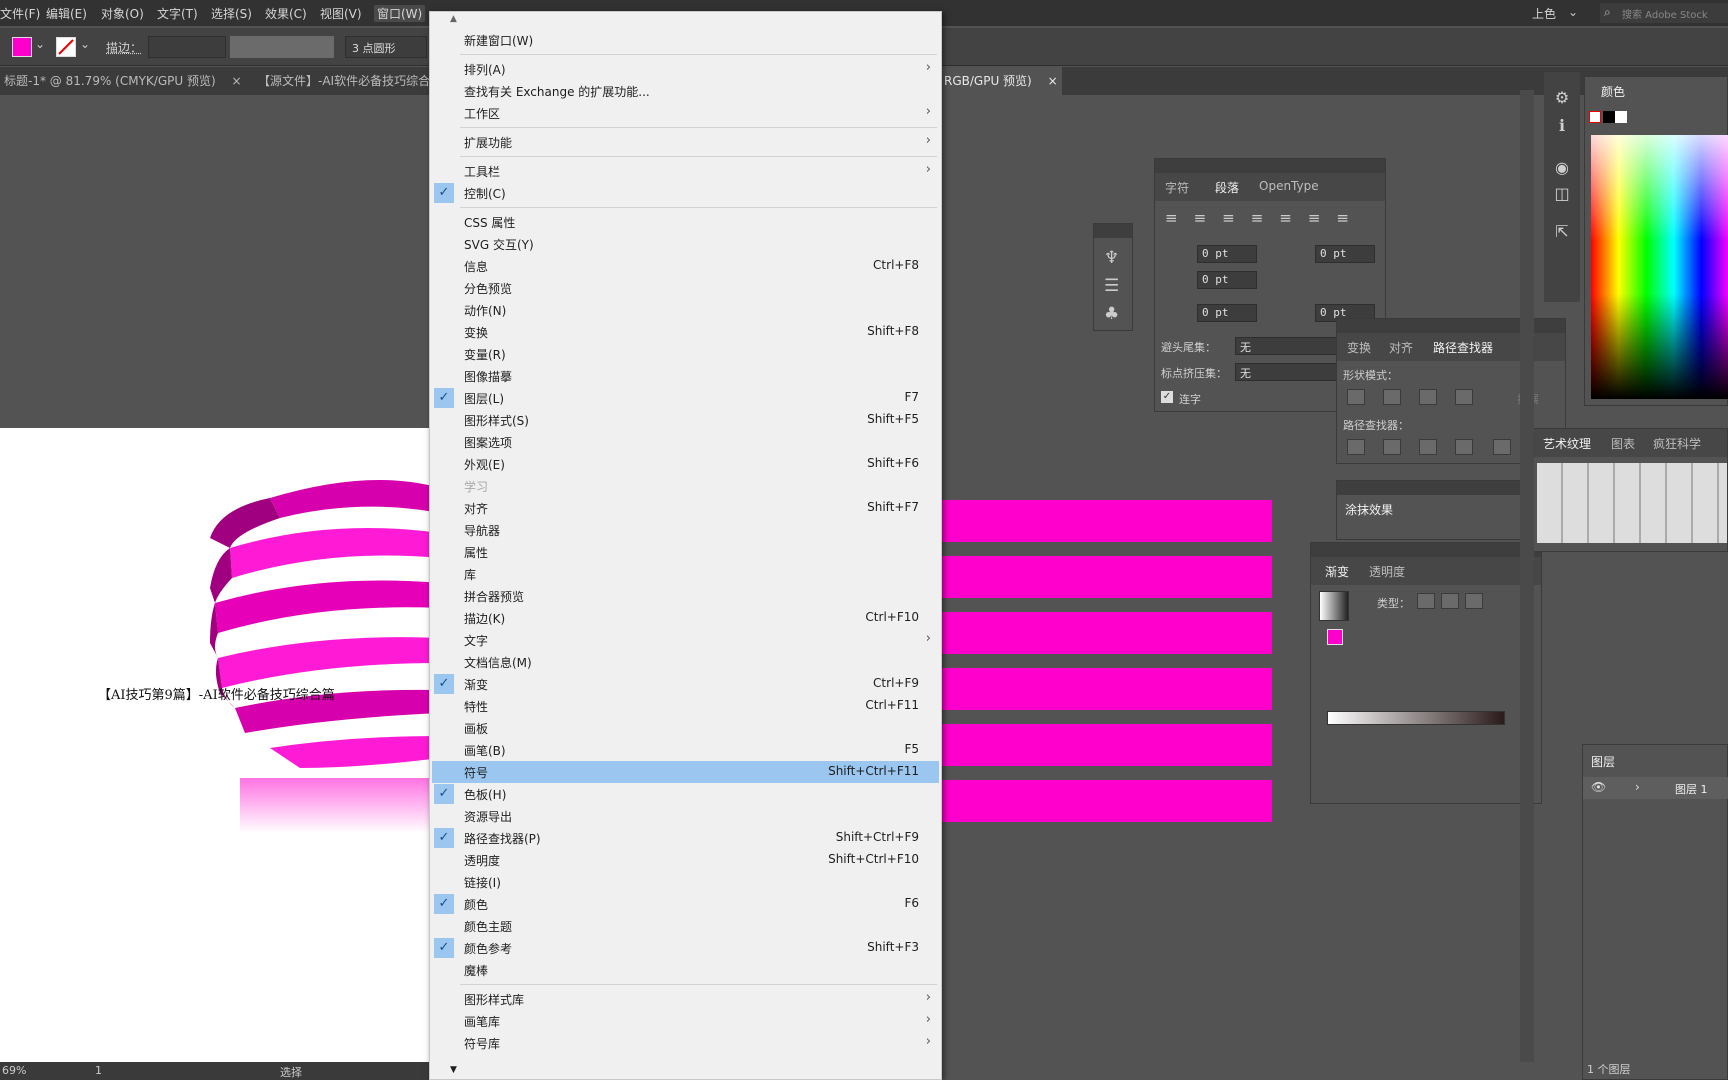 This screenshot has width=1728, height=1080. Describe the element at coordinates (685, 354) in the screenshot. I see `menu-item: 变量(R)` at that location.